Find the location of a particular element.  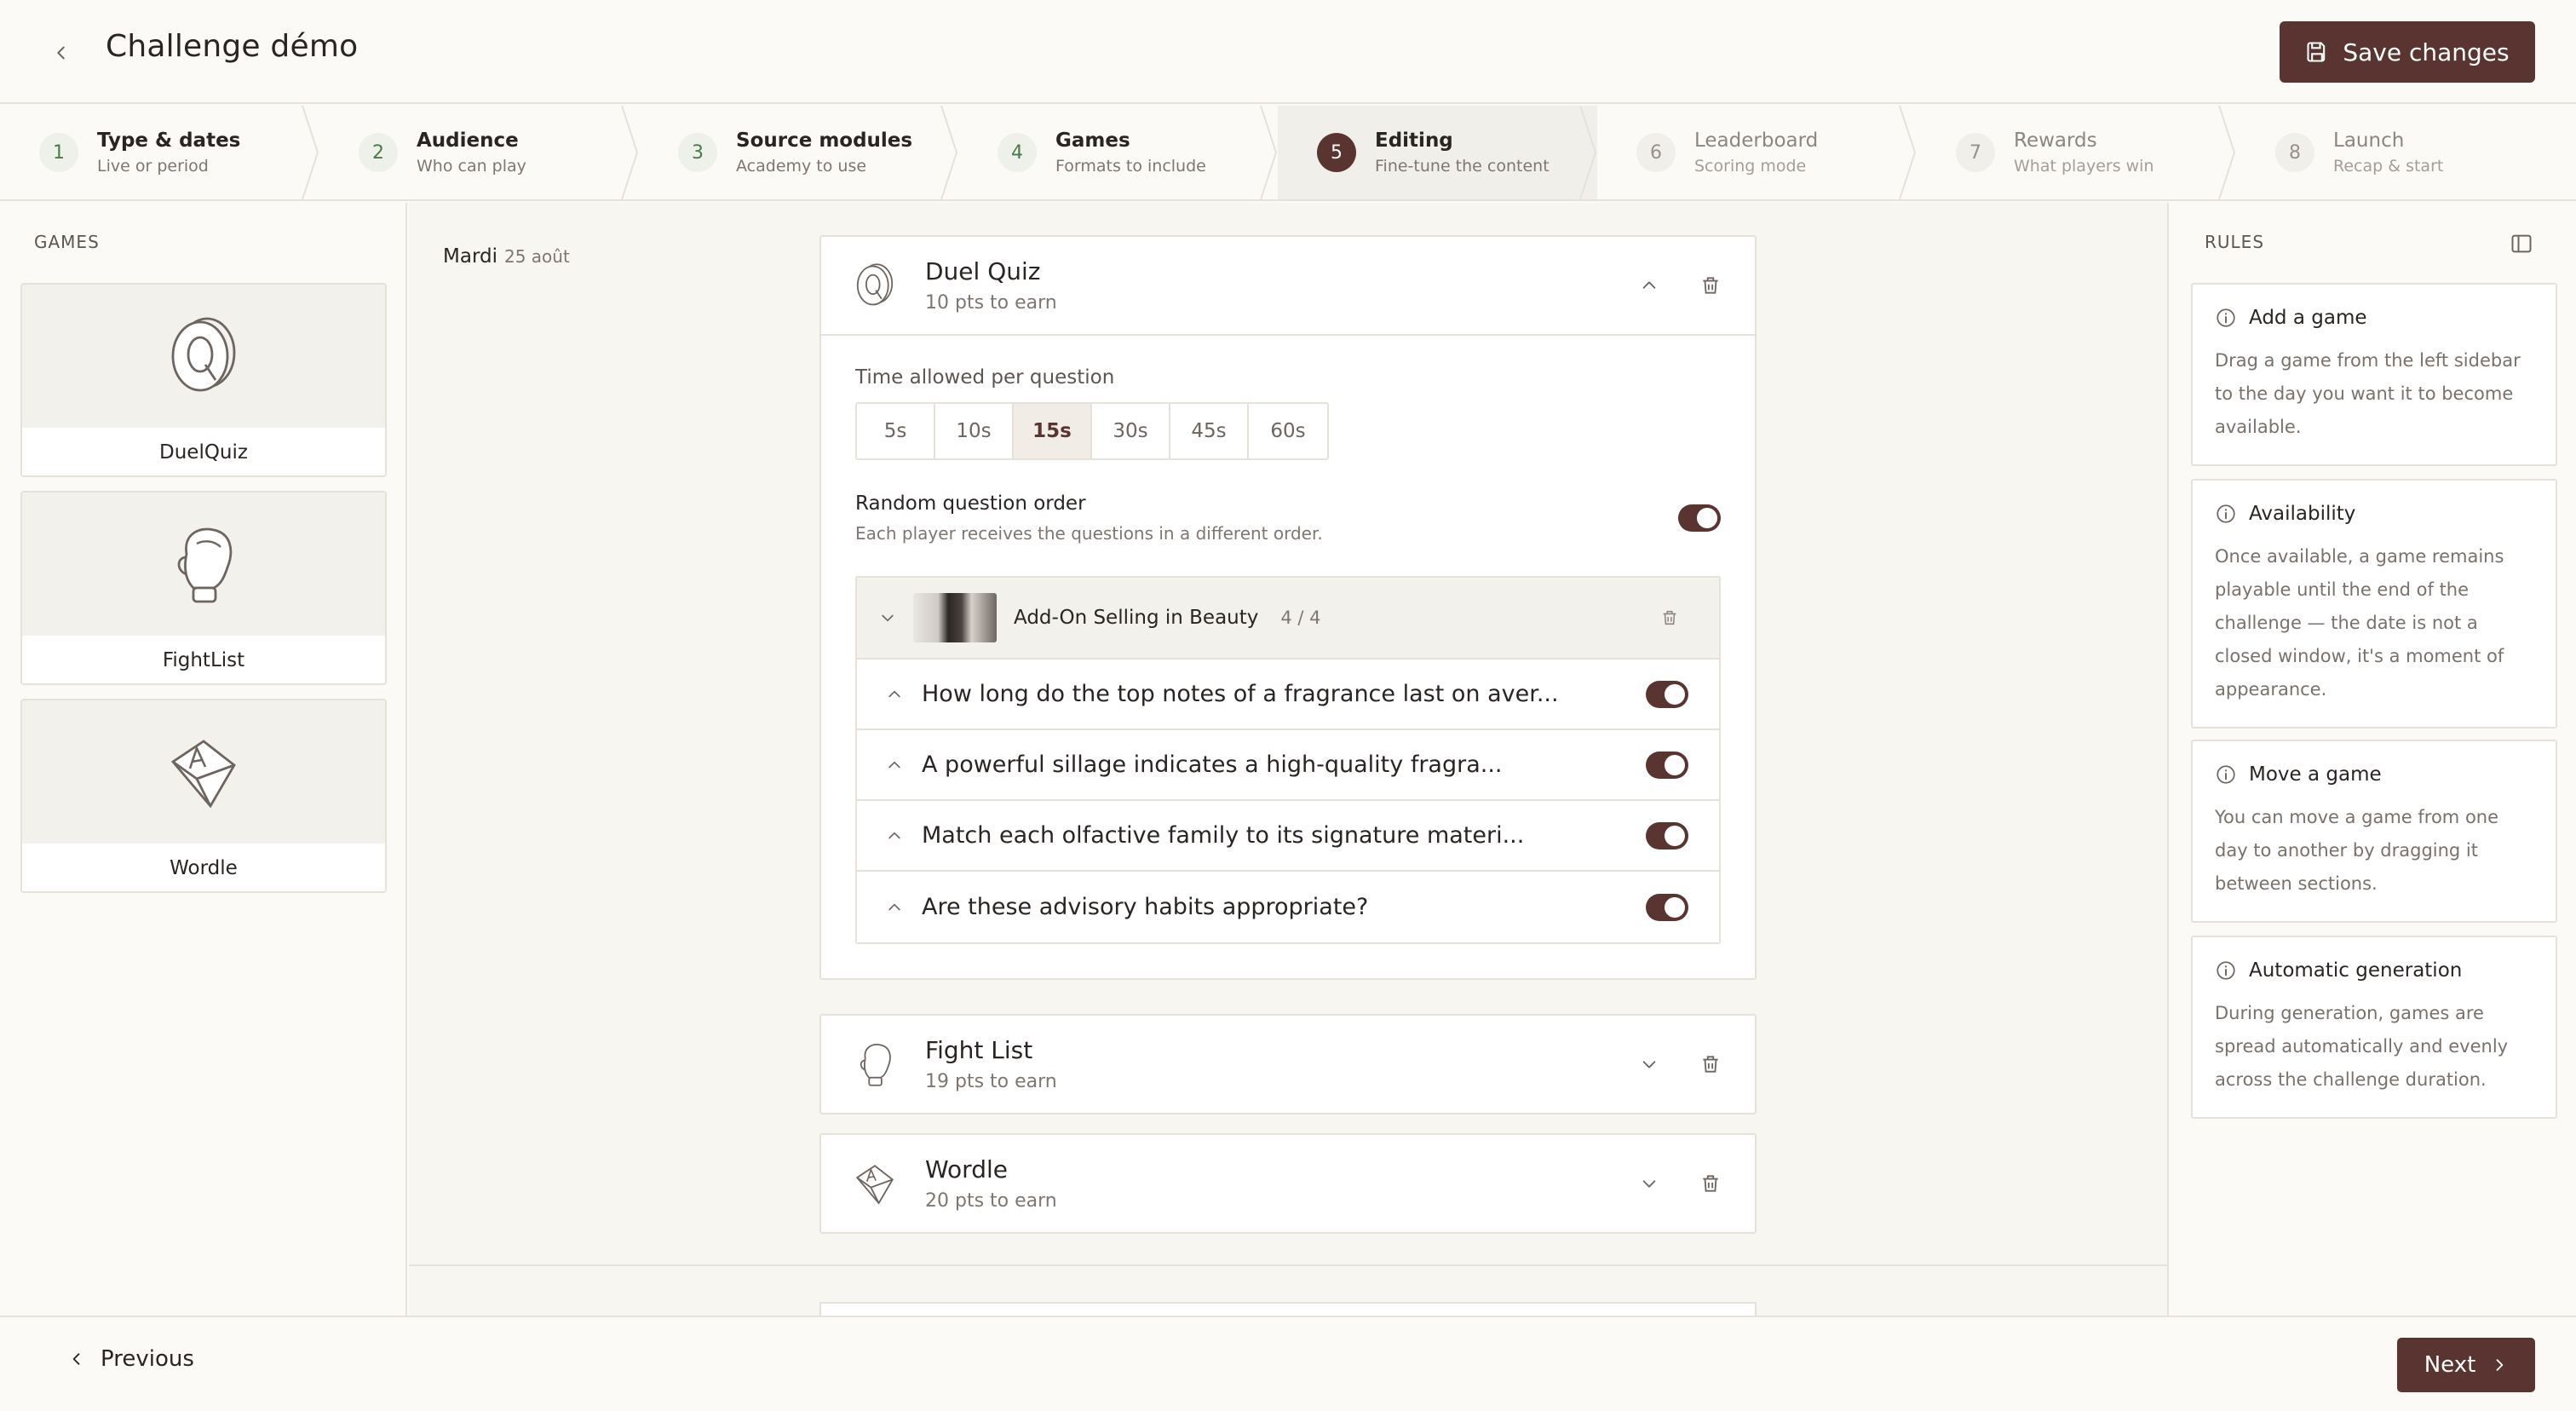

rule-title: Availability is located at coordinates (2303, 514).